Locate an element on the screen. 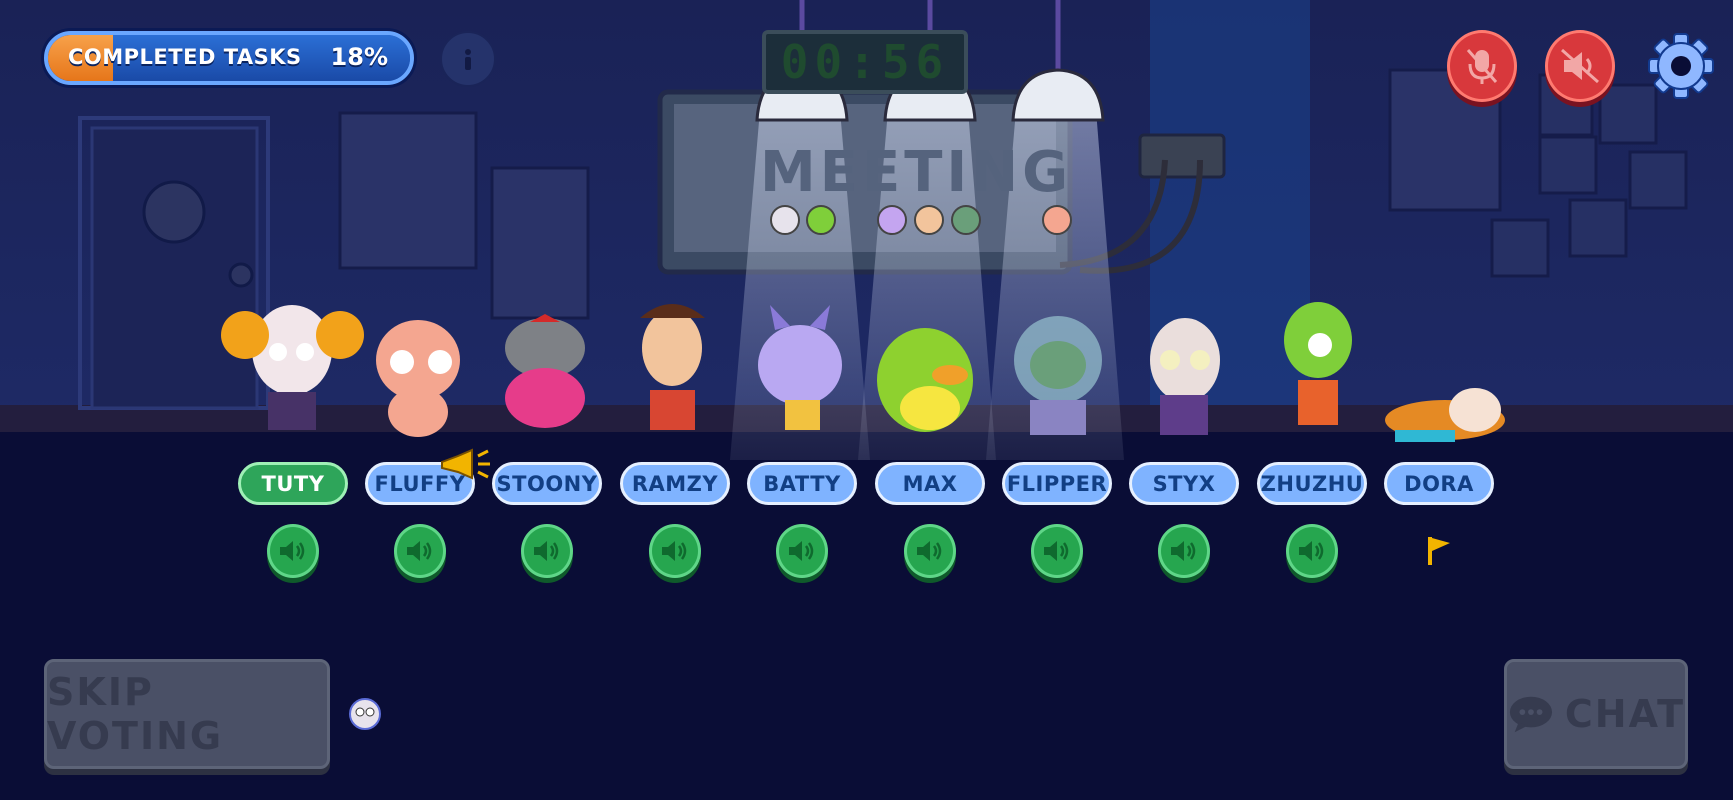 The height and width of the screenshot is (800, 1733). screen-title: MEETING is located at coordinates (916, 172).